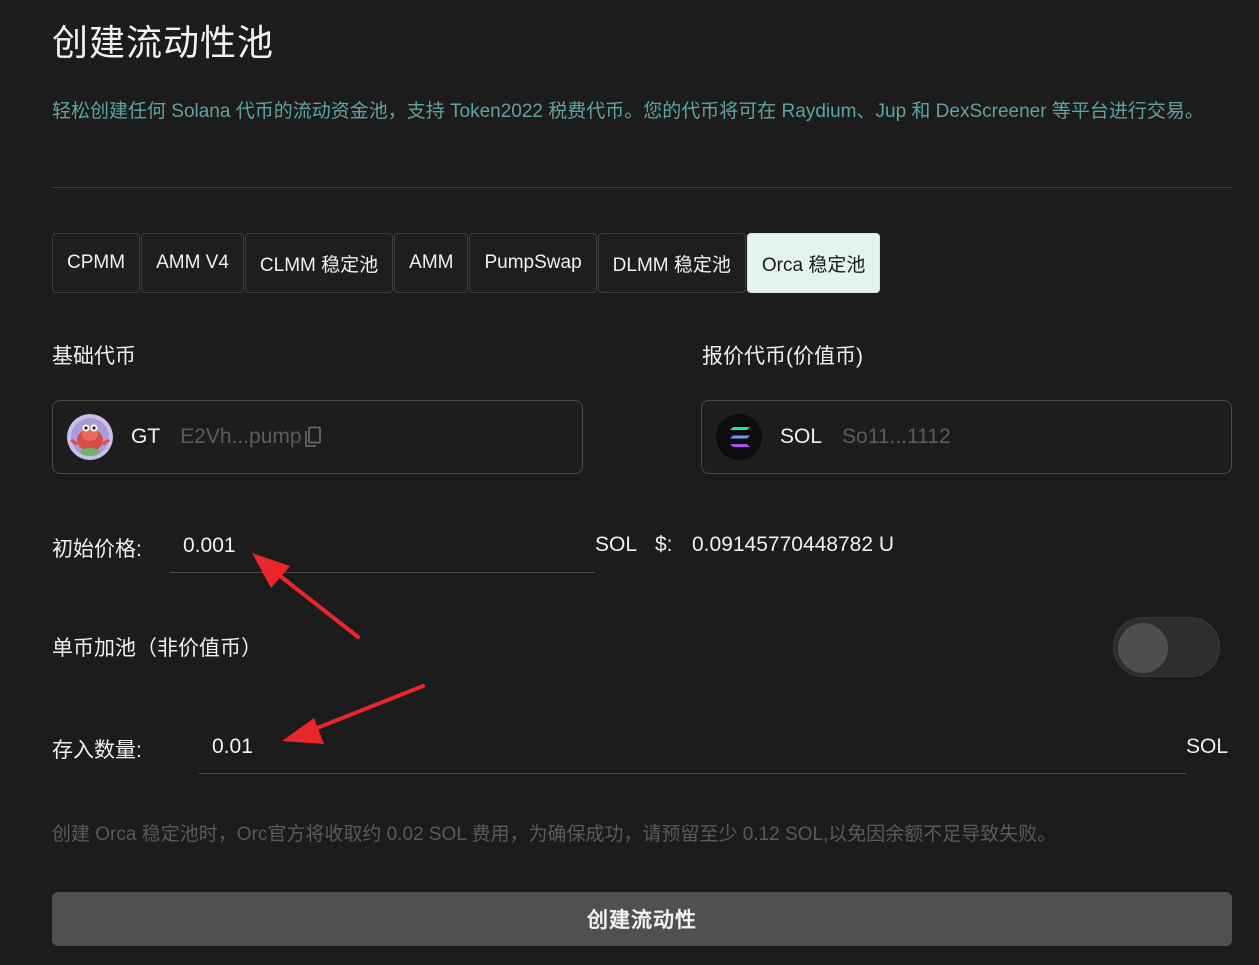 The width and height of the screenshot is (1259, 965). What do you see at coordinates (616, 544) in the screenshot?
I see `initial-price-unit: SOL` at bounding box center [616, 544].